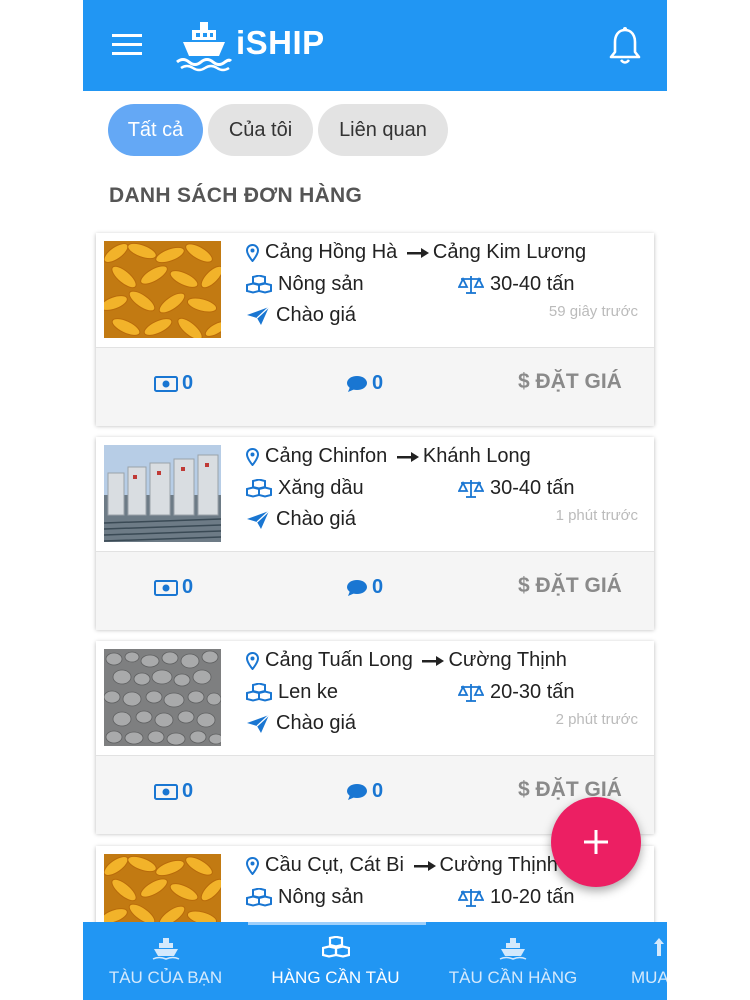  I want to click on order-actions: 0 0 $ ĐẶT GIÁ, so click(375, 590).